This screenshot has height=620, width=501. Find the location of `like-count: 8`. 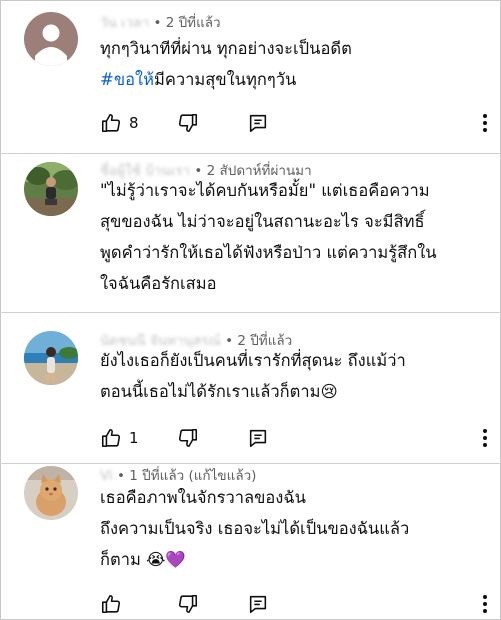

like-count: 8 is located at coordinates (134, 123).